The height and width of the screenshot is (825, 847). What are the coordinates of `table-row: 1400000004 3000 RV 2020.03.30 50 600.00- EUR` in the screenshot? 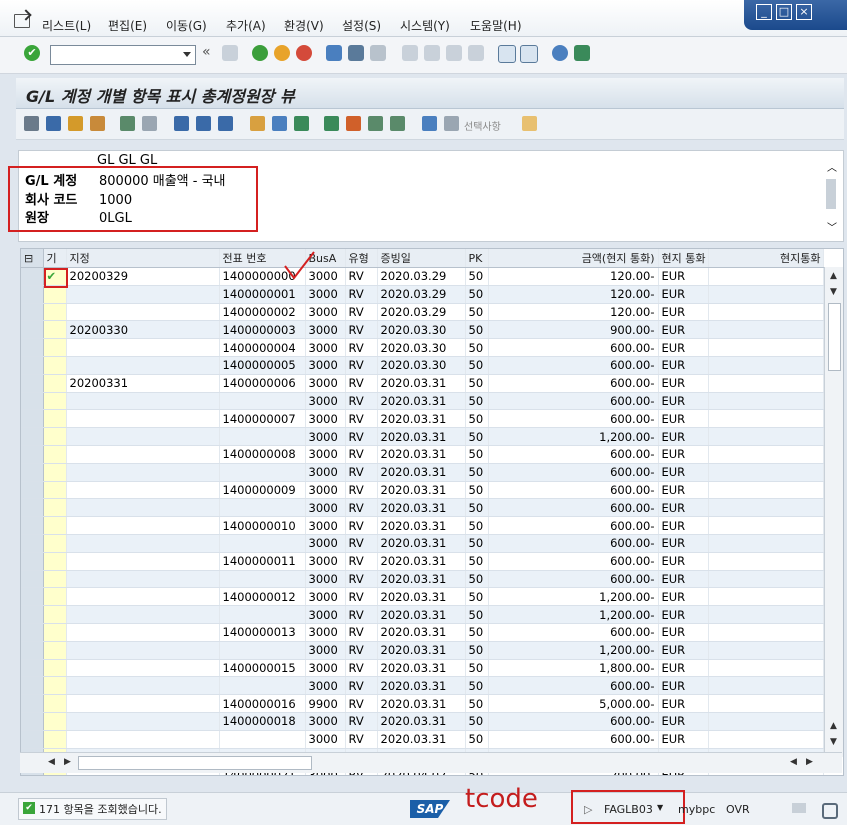 It's located at (423, 347).